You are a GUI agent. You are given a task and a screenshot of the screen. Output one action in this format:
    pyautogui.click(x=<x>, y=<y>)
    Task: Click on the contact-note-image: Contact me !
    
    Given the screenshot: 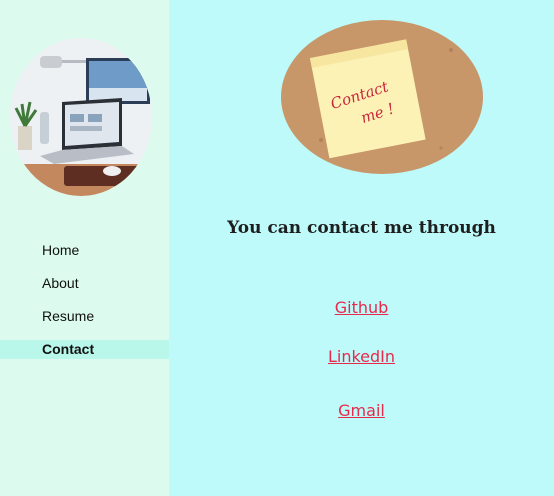 What is the action you would take?
    pyautogui.click(x=382, y=97)
    